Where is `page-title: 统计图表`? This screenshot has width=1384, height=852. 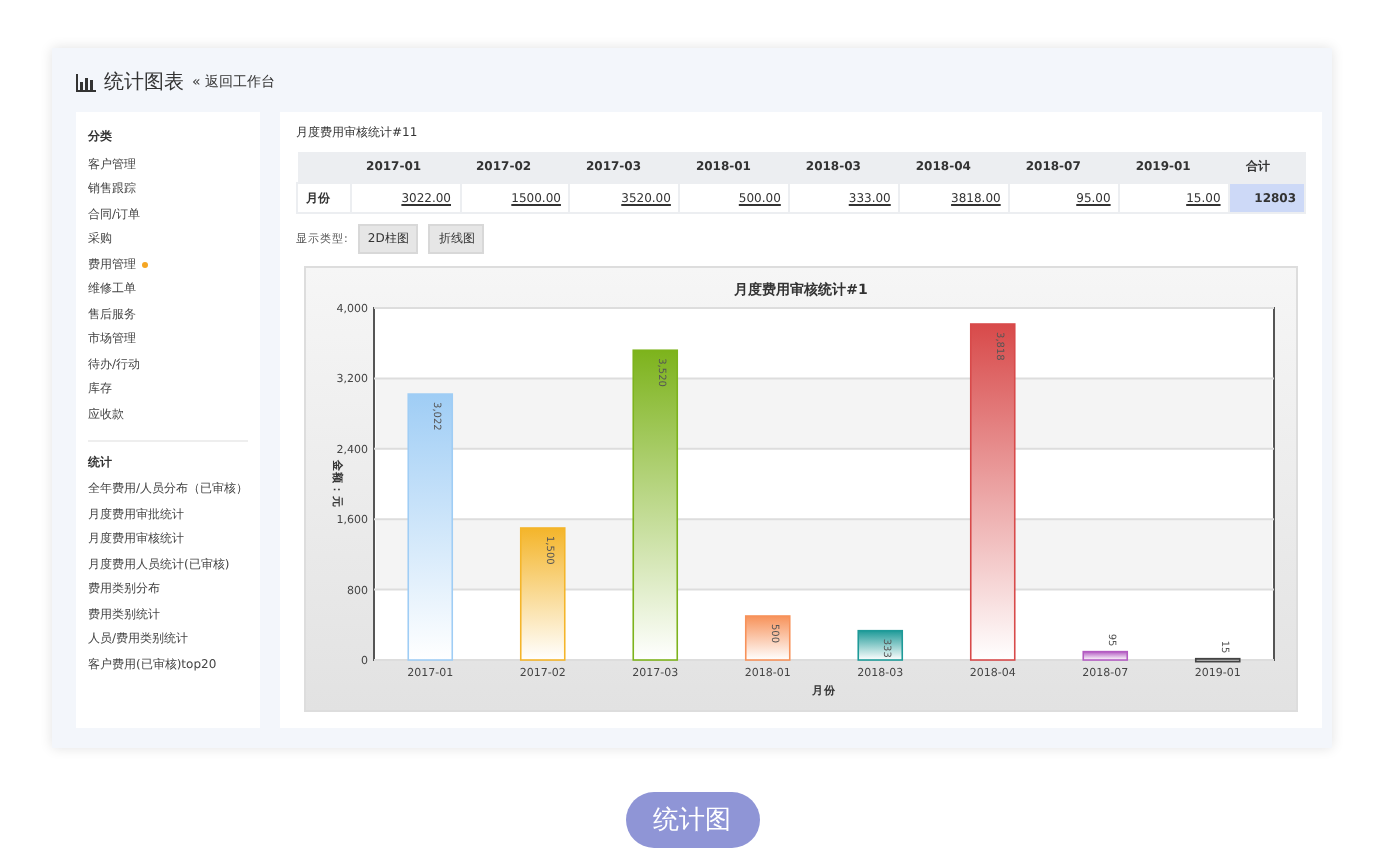
page-title: 统计图表 is located at coordinates (144, 82).